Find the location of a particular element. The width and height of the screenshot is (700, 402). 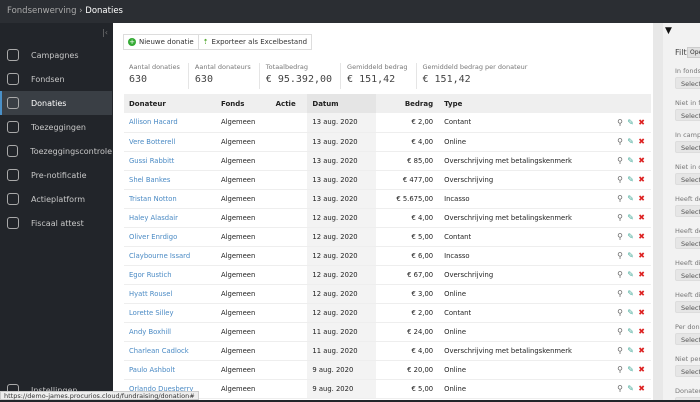

fund-cell: Algemeen is located at coordinates (243, 256).